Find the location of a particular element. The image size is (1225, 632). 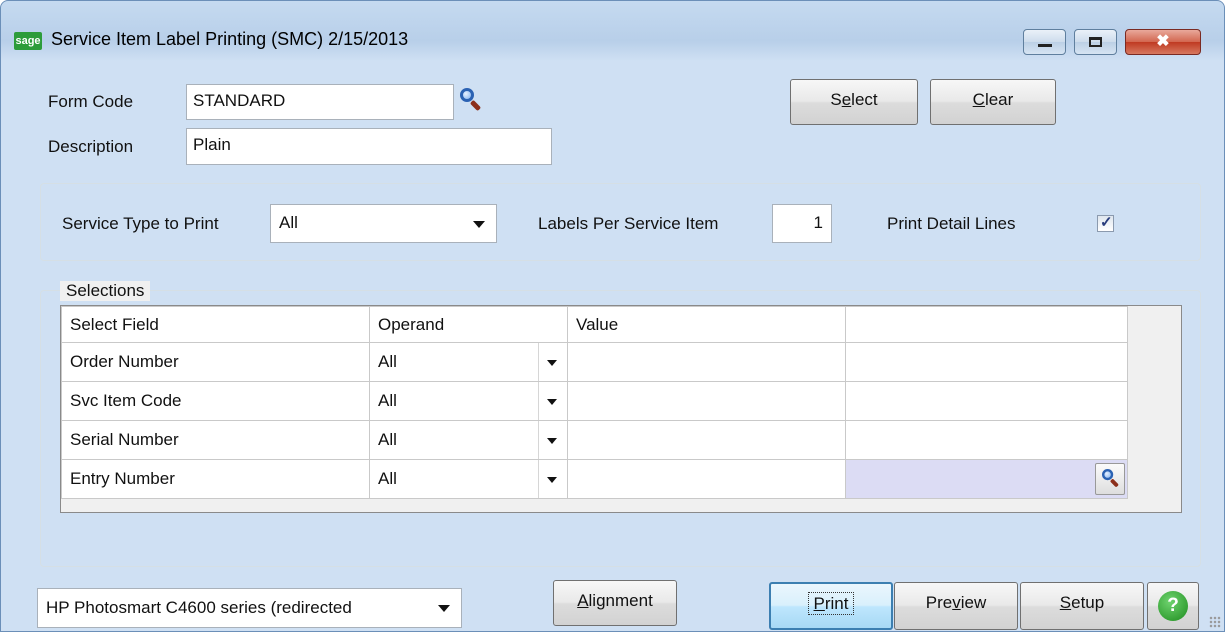

preview-button: Preview is located at coordinates (956, 606).